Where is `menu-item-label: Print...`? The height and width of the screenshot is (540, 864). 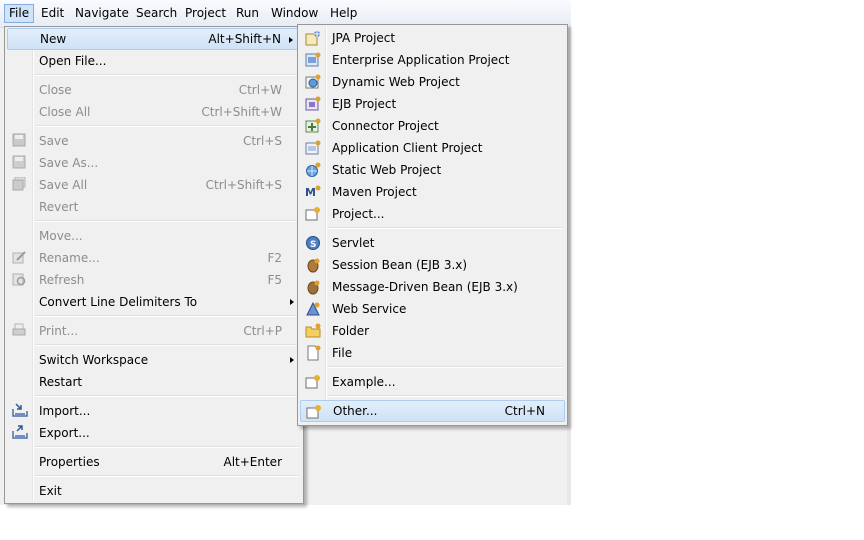
menu-item-label: Print... is located at coordinates (59, 331).